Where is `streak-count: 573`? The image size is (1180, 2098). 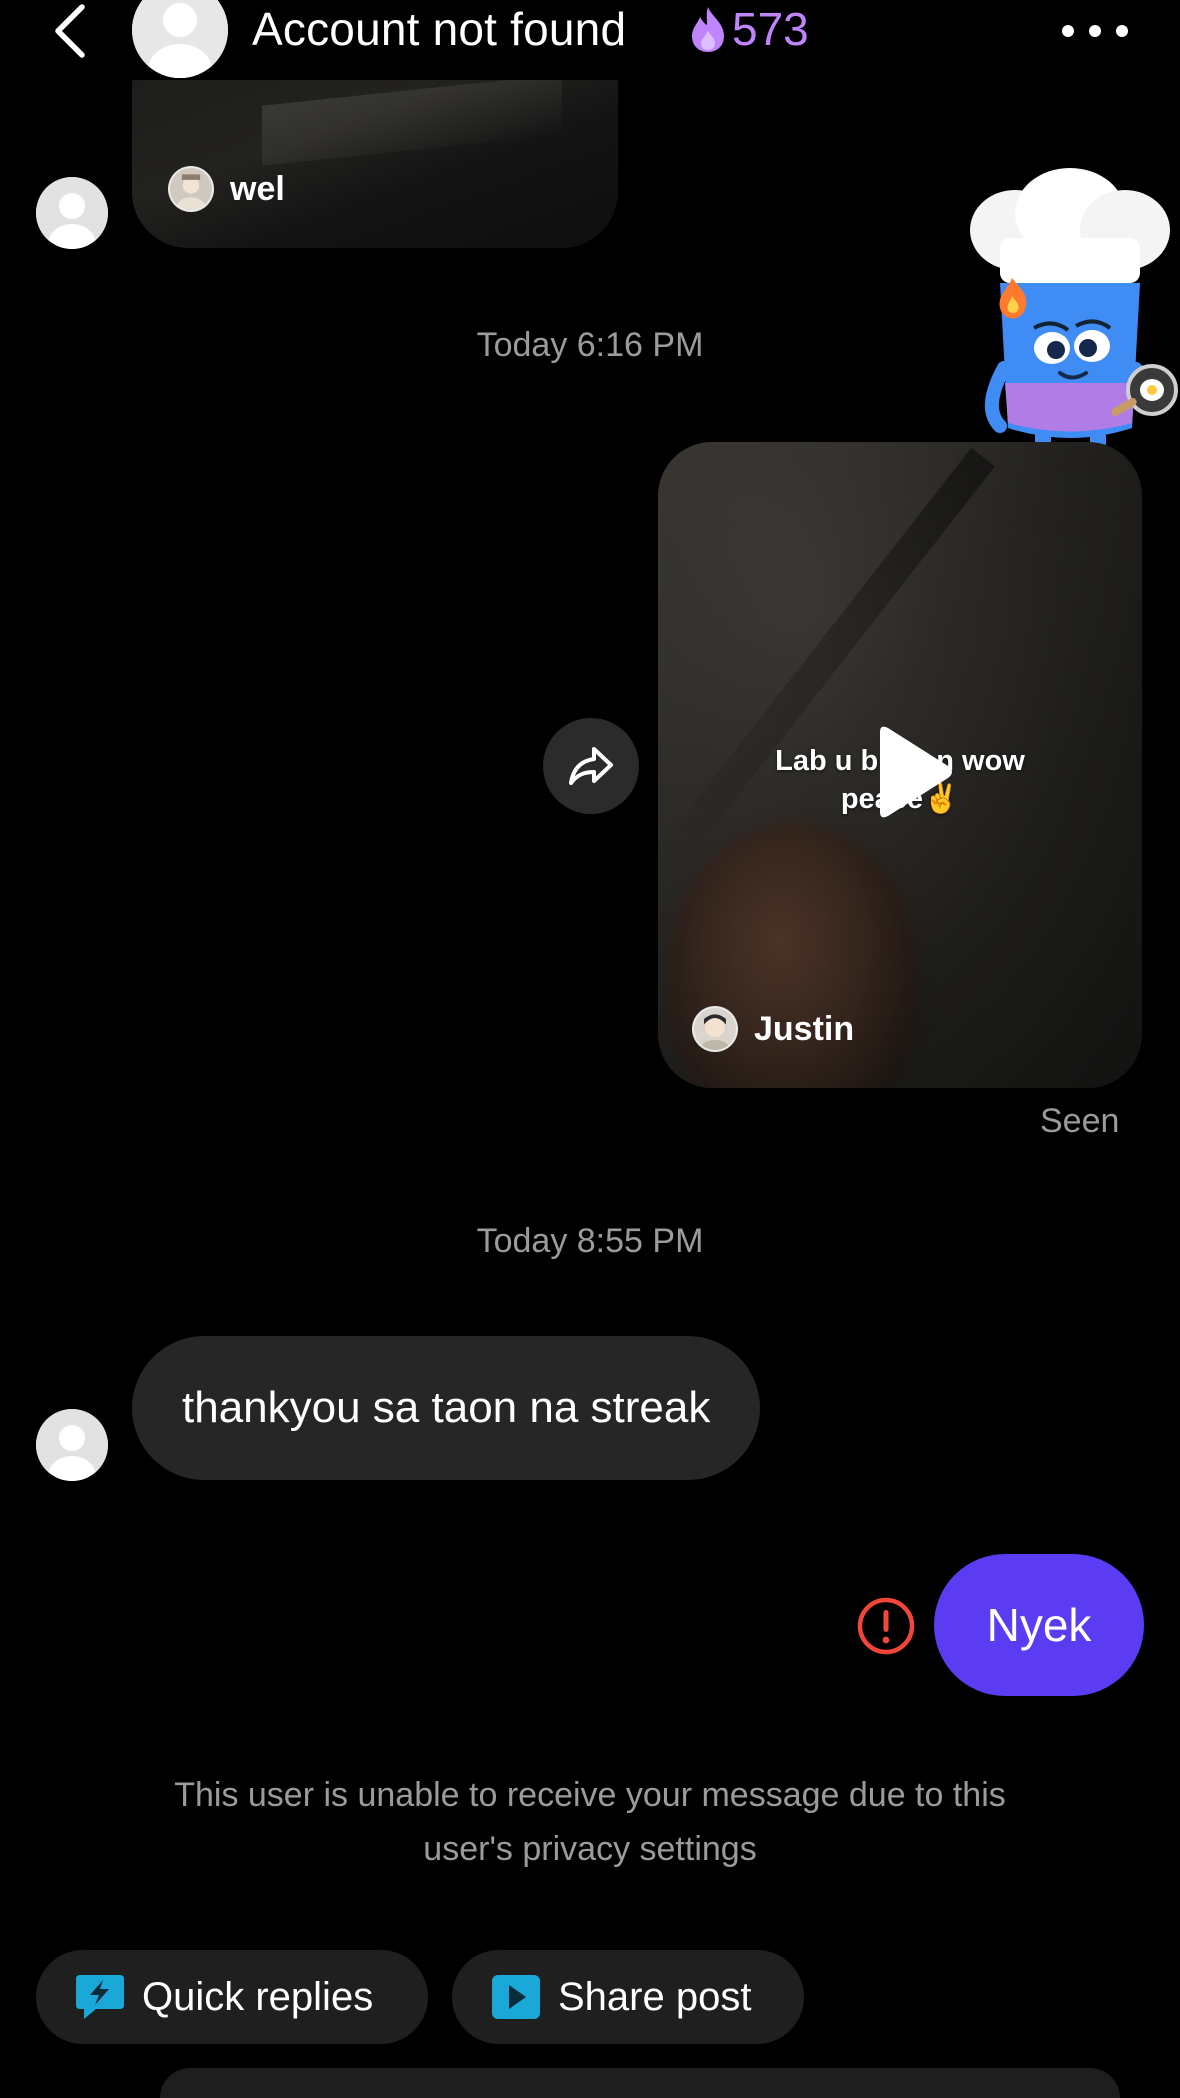
streak-count: 573 is located at coordinates (770, 29).